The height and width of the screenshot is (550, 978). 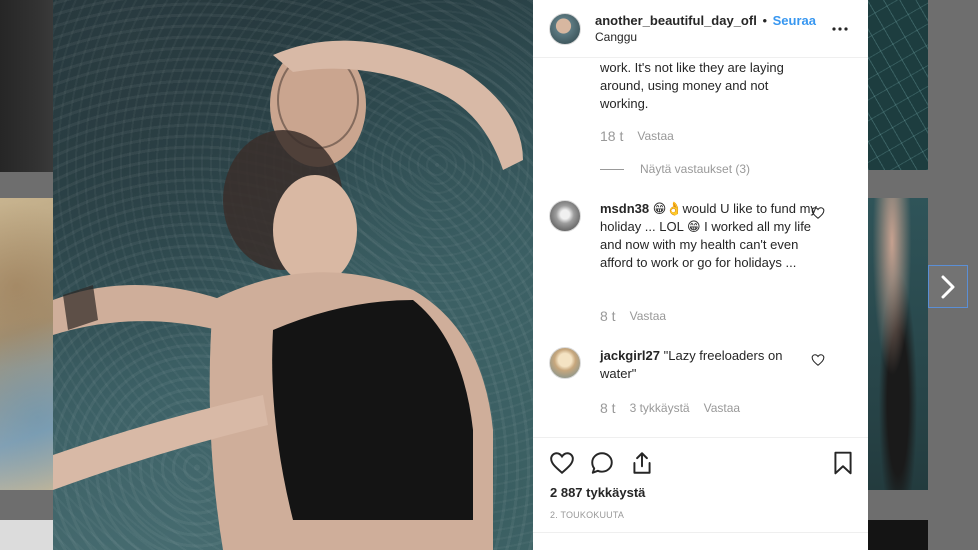 What do you see at coordinates (612, 169) in the screenshot?
I see `view-replies-line` at bounding box center [612, 169].